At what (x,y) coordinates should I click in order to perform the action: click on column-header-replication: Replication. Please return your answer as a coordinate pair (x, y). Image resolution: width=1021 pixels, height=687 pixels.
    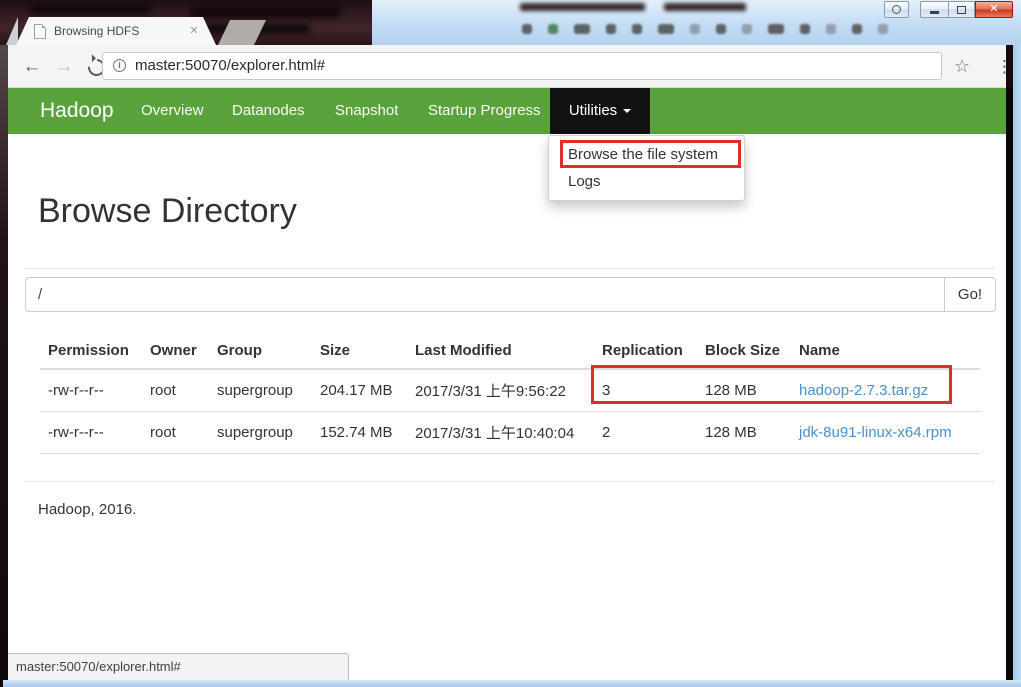
    Looking at the image, I should click on (645, 351).